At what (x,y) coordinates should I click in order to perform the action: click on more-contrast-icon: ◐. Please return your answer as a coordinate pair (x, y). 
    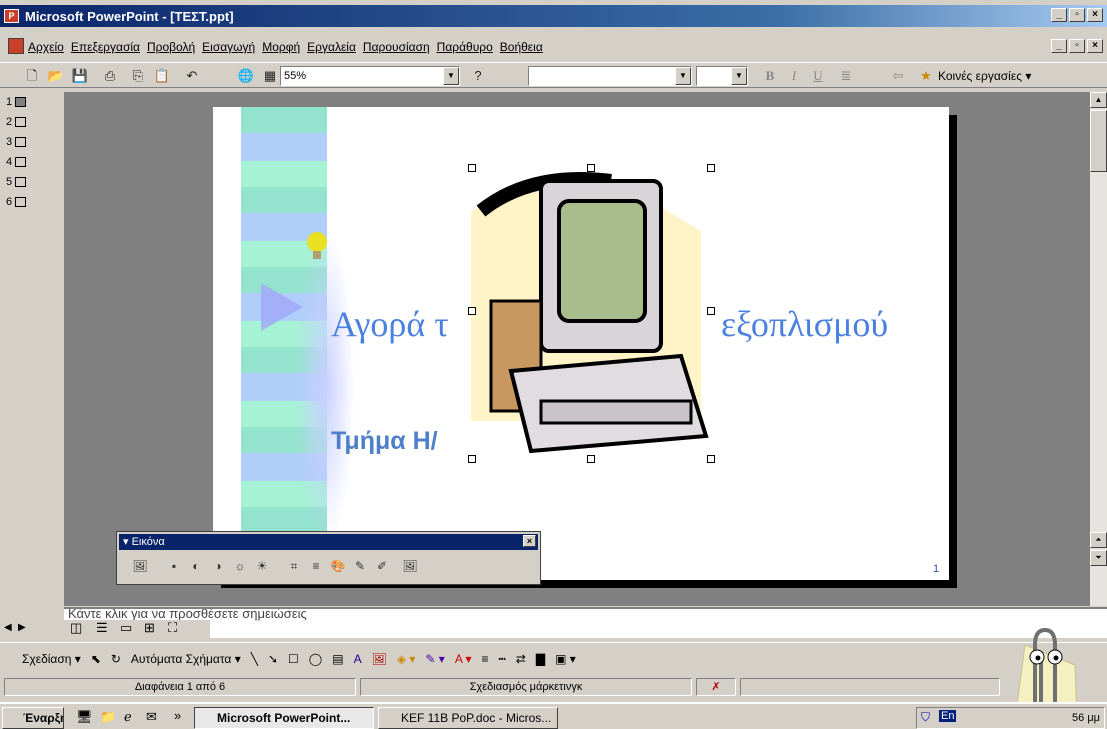
    Looking at the image, I should click on (196, 566).